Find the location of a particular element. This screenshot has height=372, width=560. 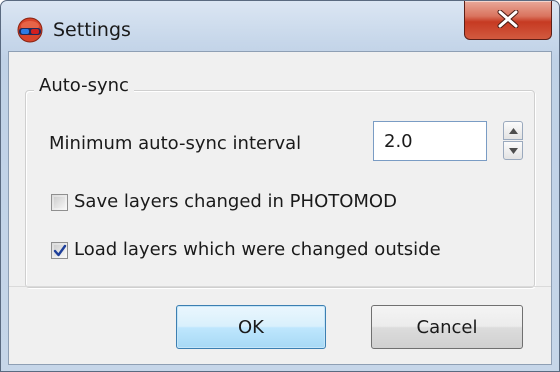

interval-label: Minimum auto-sync interval is located at coordinates (175, 143).